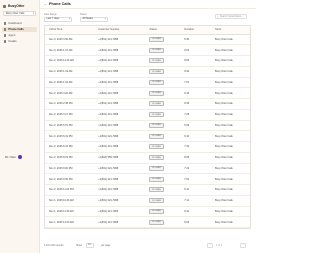 This screenshot has width=320, height=253. What do you see at coordinates (19, 23) in the screenshot?
I see `sidebar-item-dashboard: Dashboard` at bounding box center [19, 23].